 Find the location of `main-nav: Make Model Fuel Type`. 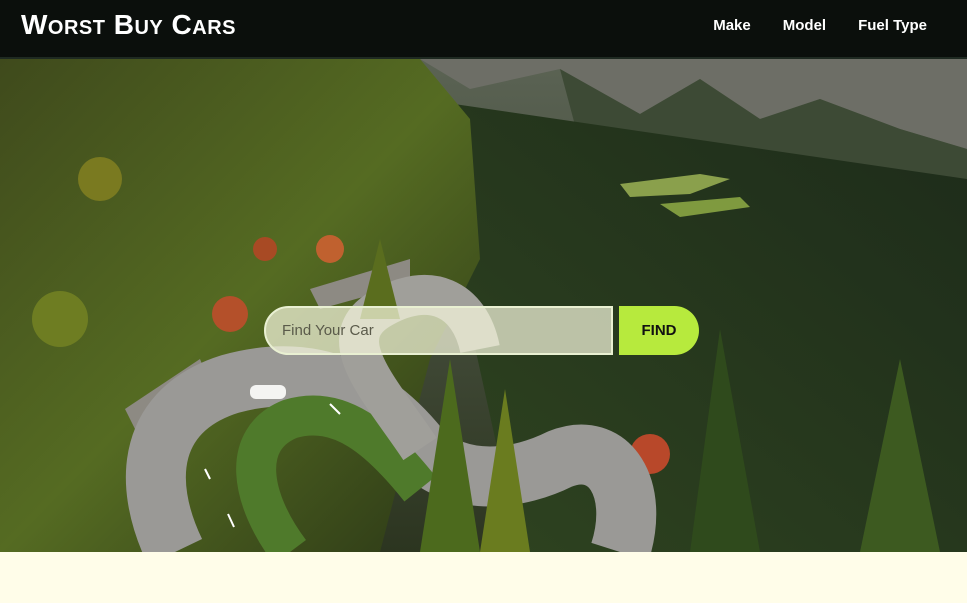

main-nav: Make Model Fuel Type is located at coordinates (820, 25).